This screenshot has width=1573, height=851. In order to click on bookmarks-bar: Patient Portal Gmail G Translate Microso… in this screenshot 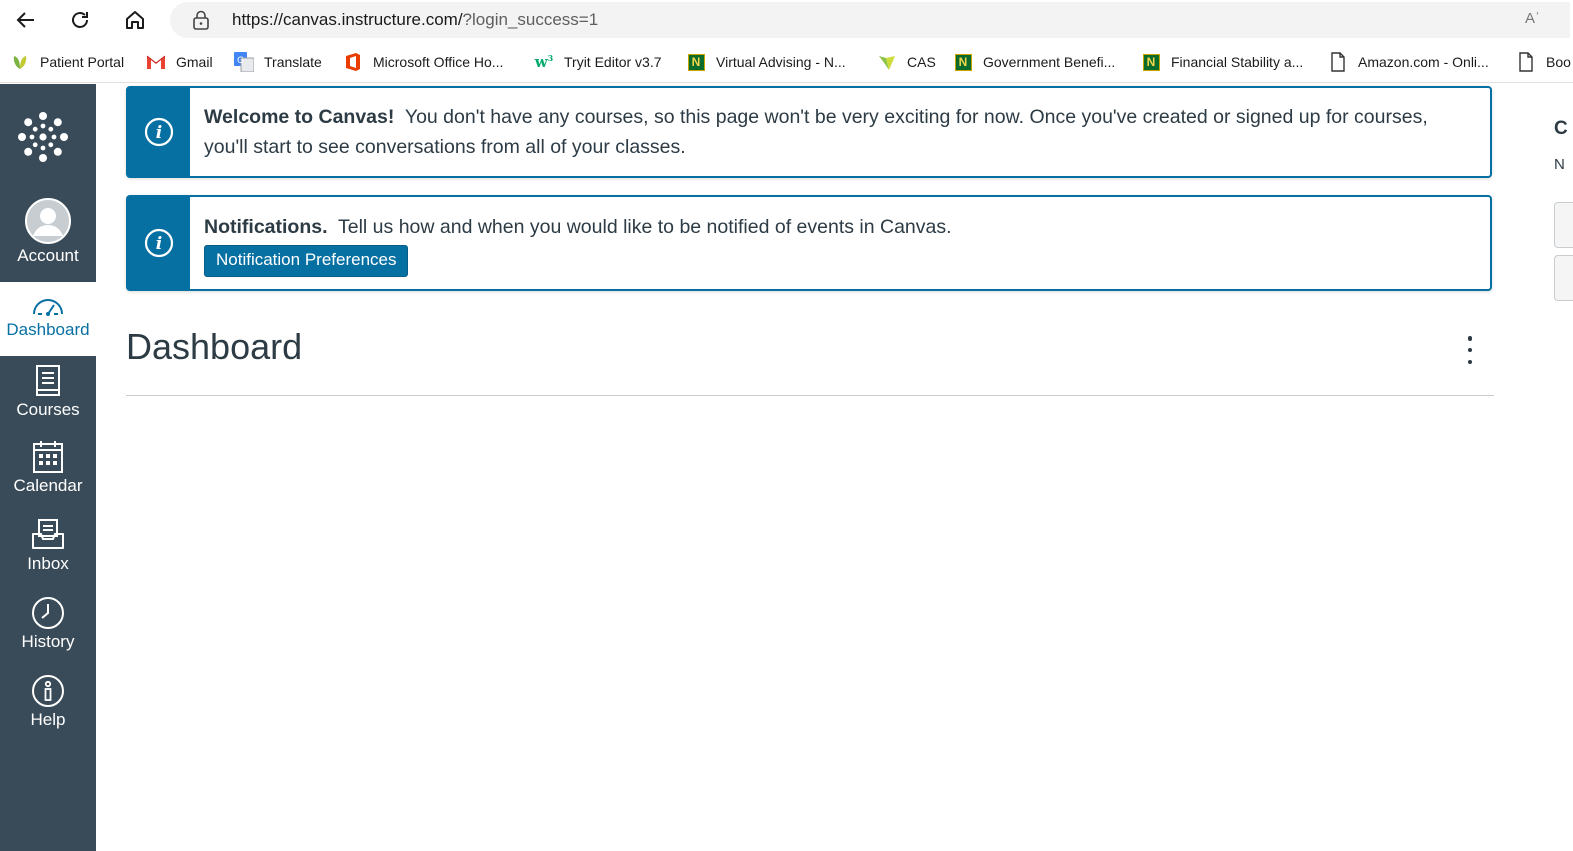, I will do `click(786, 62)`.